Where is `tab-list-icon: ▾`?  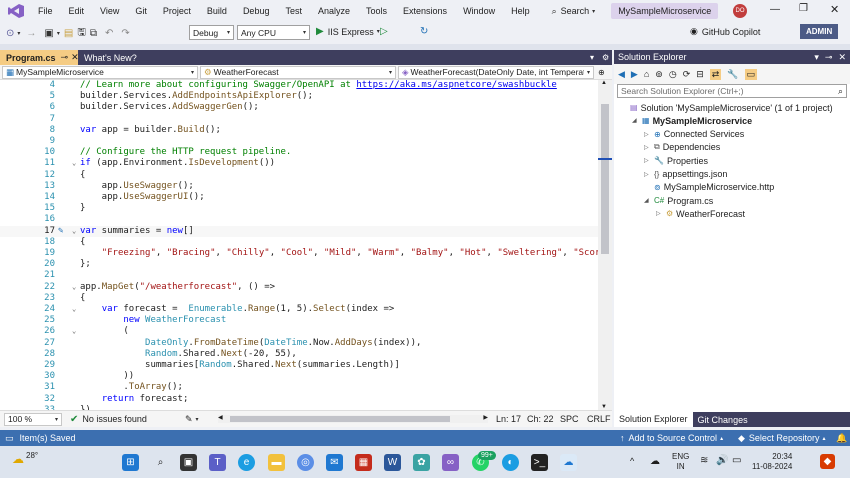 tab-list-icon: ▾ is located at coordinates (592, 57).